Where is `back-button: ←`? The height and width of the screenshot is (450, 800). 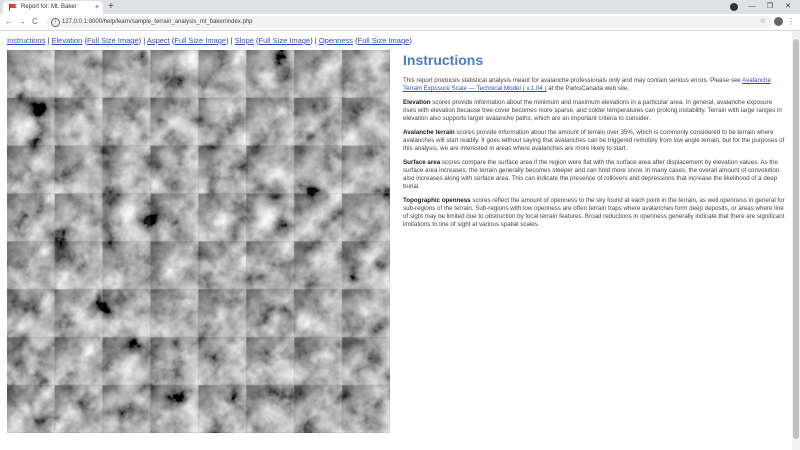 back-button: ← is located at coordinates (9, 22).